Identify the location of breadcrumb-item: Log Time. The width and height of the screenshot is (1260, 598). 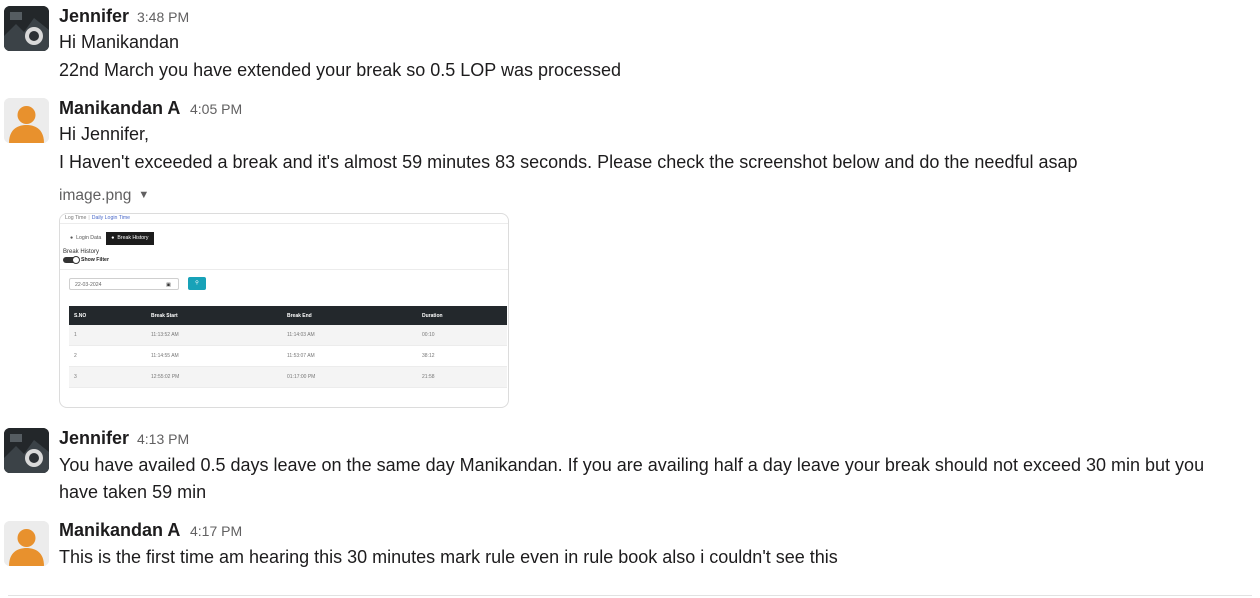
(76, 218).